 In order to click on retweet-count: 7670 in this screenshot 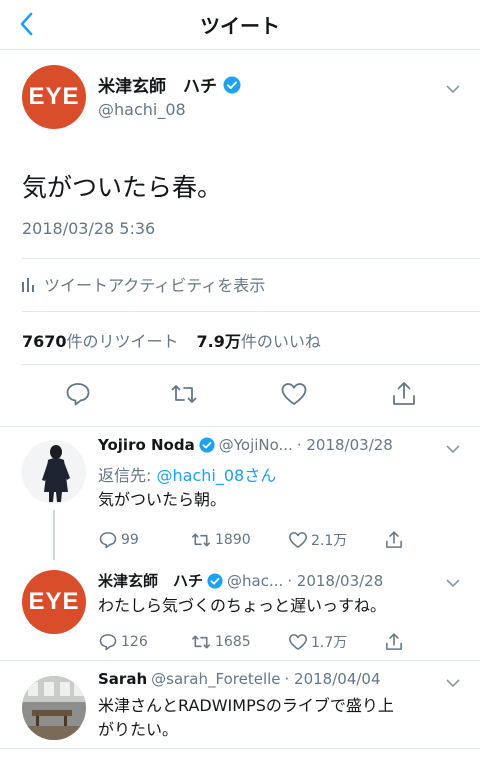, I will do `click(44, 341)`.